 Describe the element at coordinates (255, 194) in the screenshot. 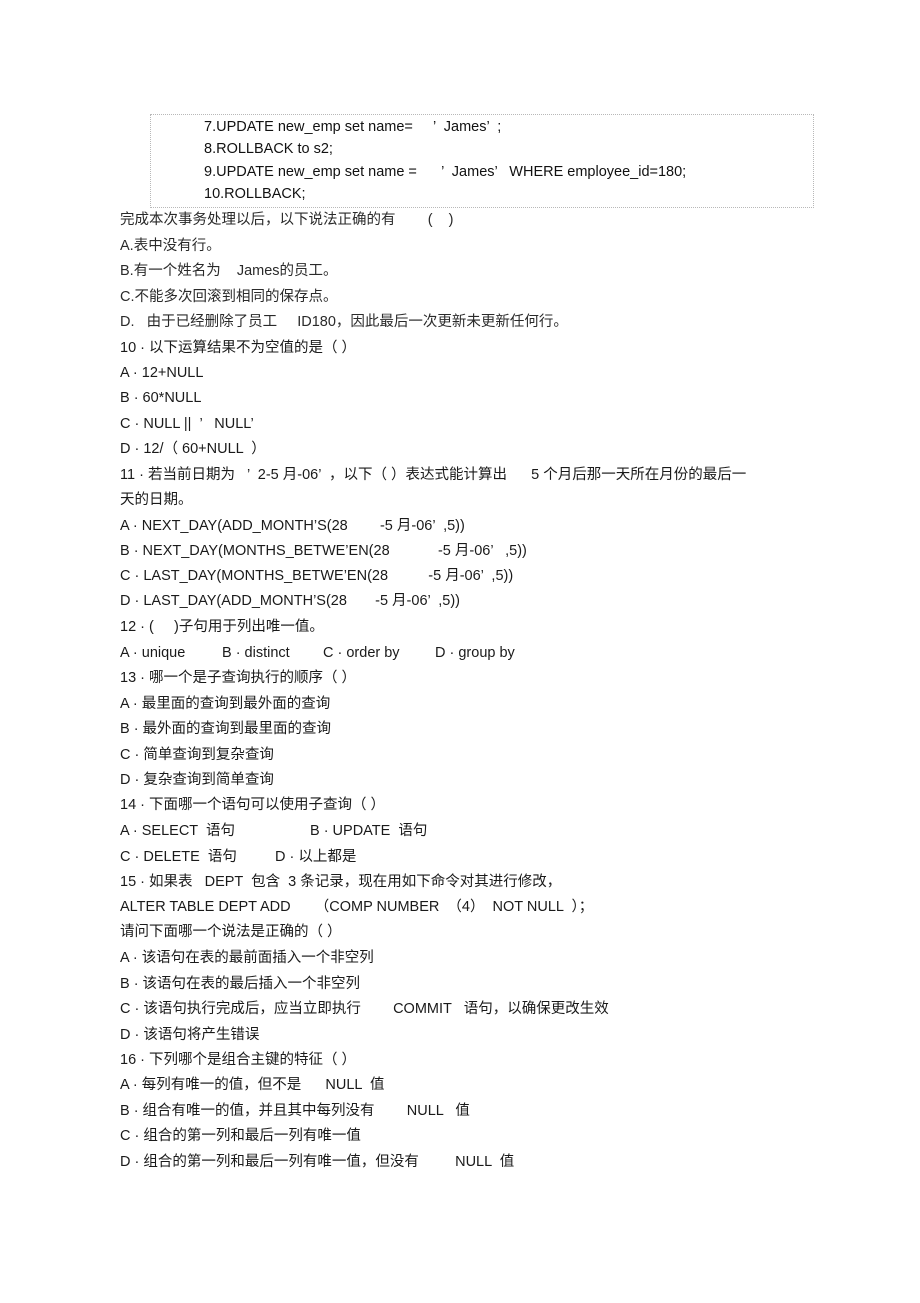

I see `code-line: 10.ROLLBACK;` at that location.